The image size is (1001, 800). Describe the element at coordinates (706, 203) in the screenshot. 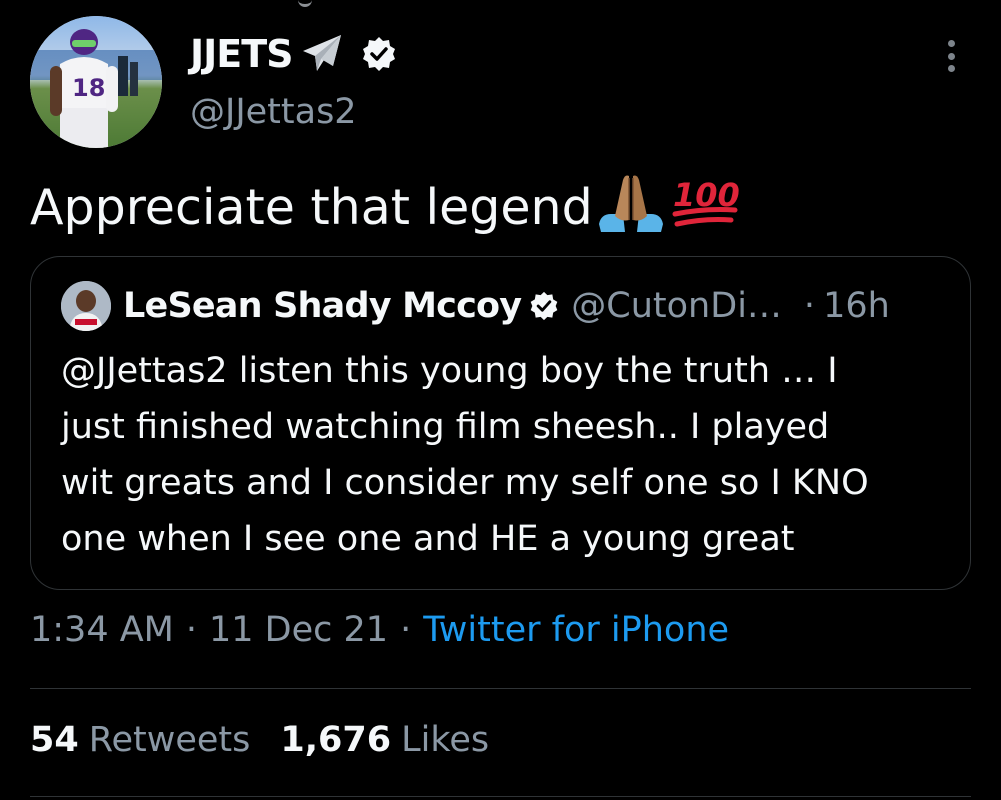

I see `hundred-points-icon: 100` at that location.